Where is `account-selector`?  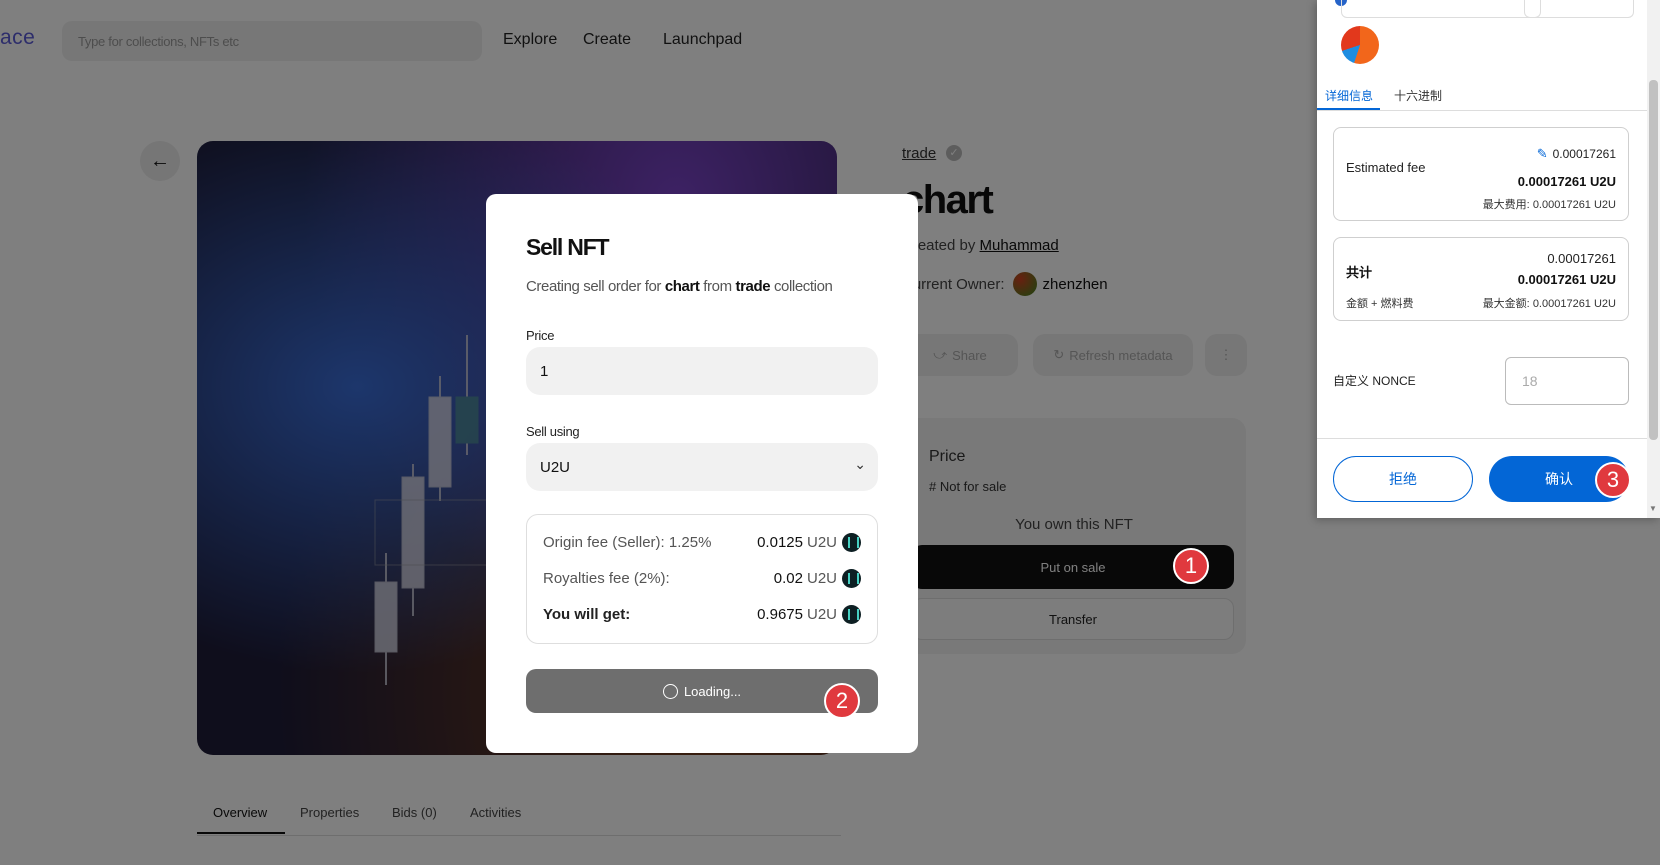
account-selector is located at coordinates (1441, 9).